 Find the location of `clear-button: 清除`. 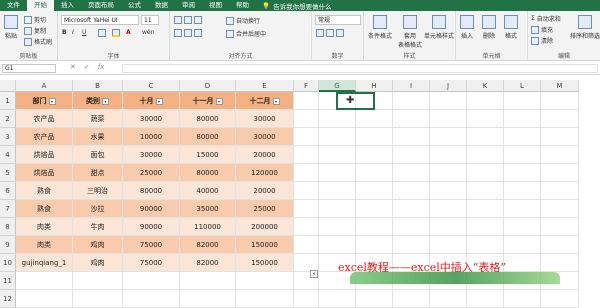

clear-button: 清除 is located at coordinates (542, 40).